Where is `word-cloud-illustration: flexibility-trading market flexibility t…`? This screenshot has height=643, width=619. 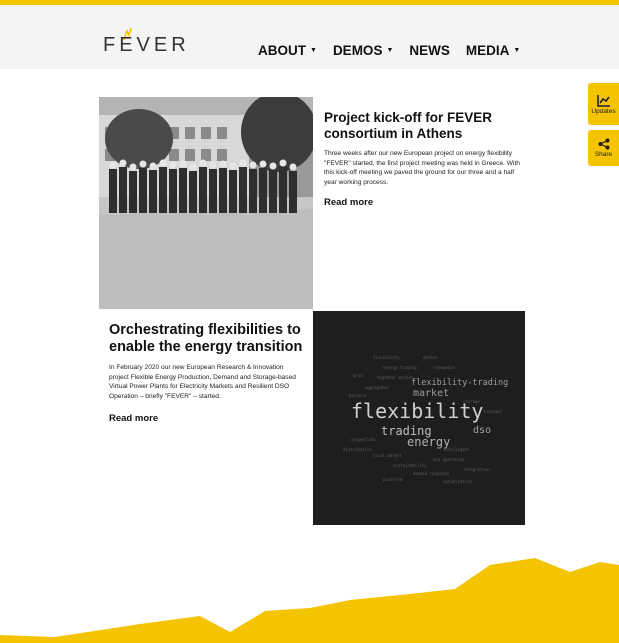 word-cloud-illustration: flexibility-trading market flexibility t… is located at coordinates (419, 418).